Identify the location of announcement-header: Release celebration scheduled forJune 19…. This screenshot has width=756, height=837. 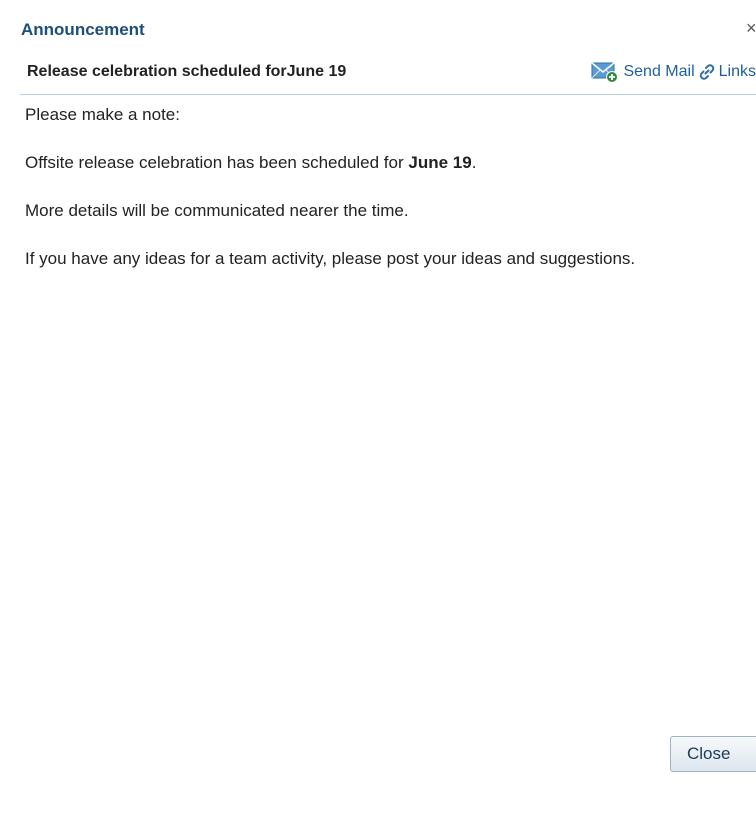
(388, 76).